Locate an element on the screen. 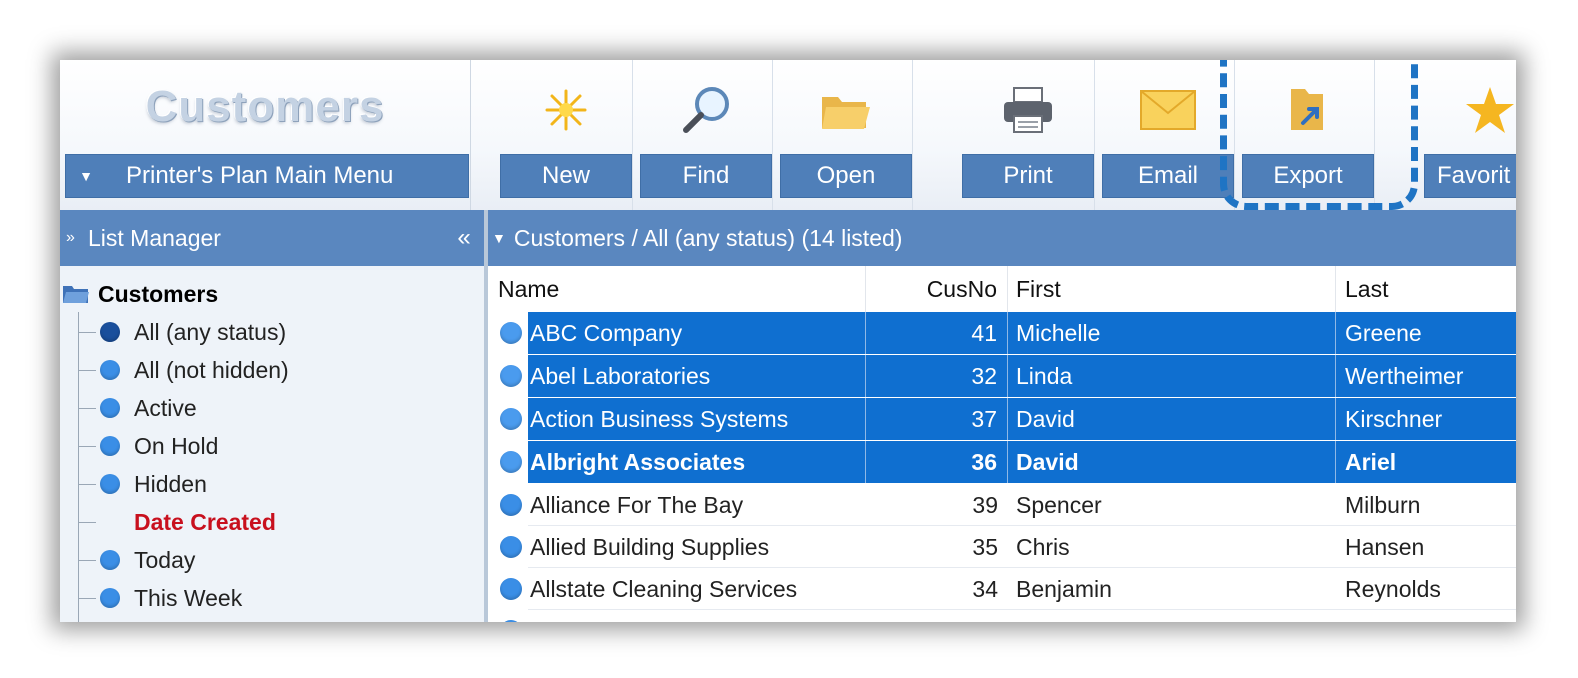 The width and height of the screenshot is (1578, 678). cell-last: Greene is located at coordinates (1383, 332).